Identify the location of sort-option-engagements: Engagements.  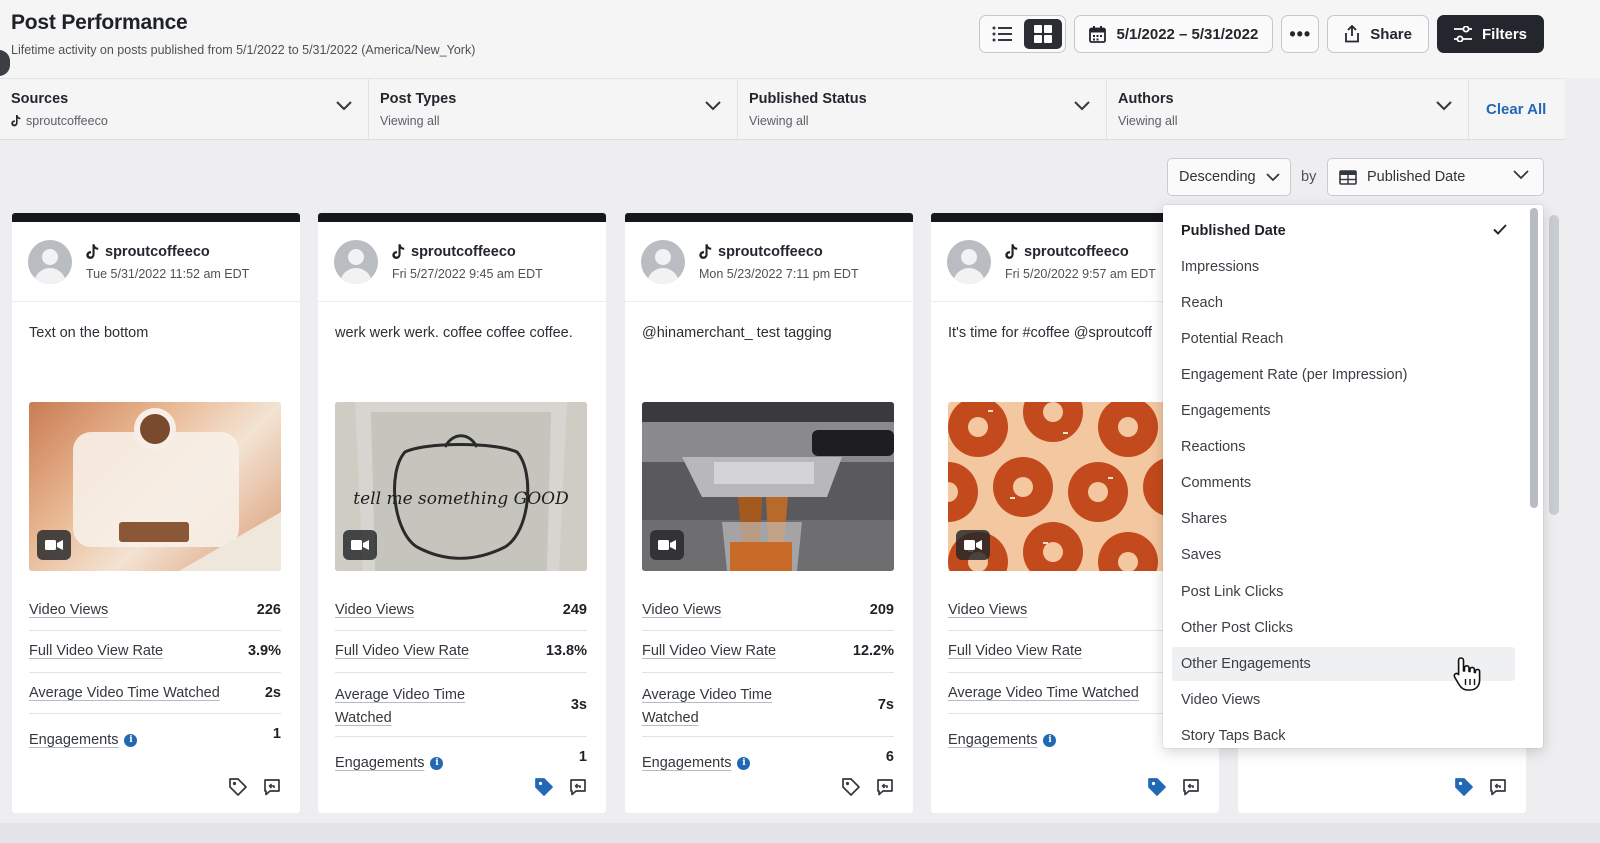
(1343, 411).